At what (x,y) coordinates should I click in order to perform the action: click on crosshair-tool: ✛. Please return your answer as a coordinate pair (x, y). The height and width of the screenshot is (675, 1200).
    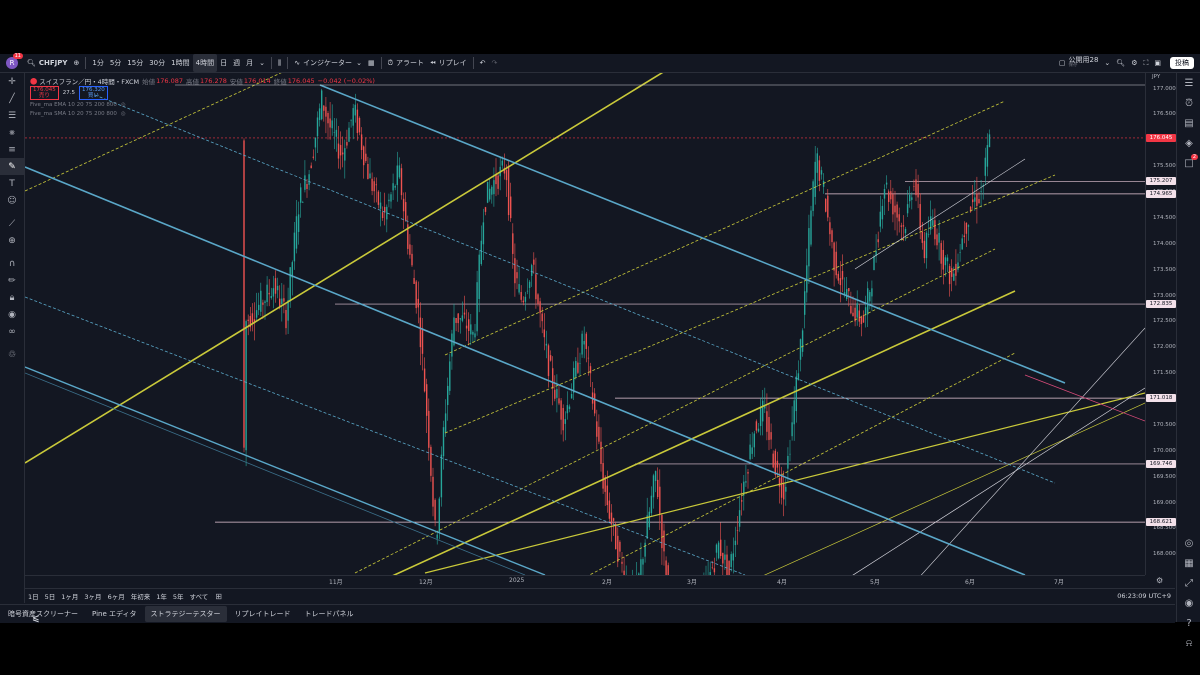
    Looking at the image, I should click on (12, 81).